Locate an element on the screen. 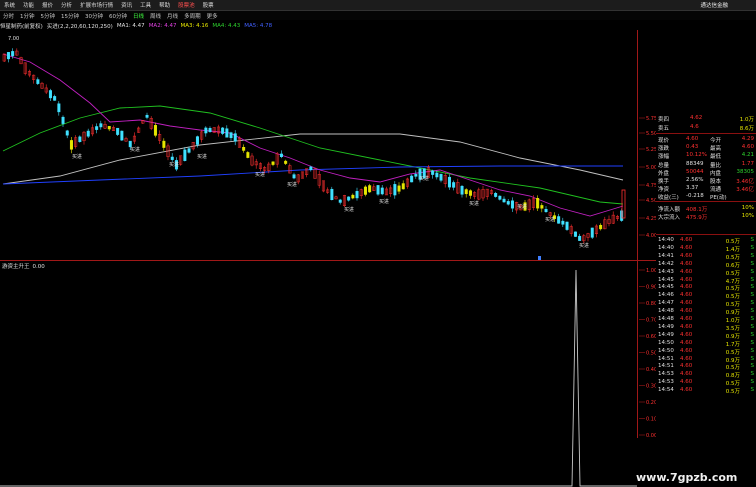  menu-item-help: 帮助 is located at coordinates (164, 5).